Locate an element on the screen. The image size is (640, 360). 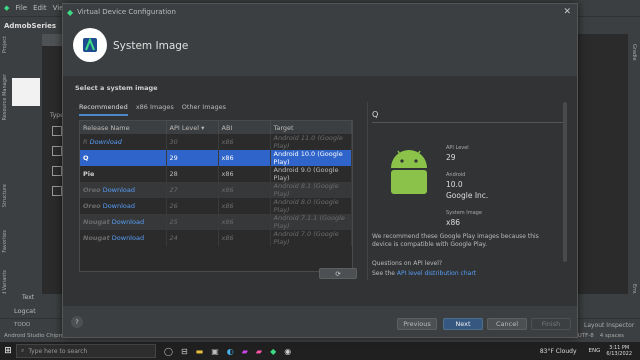
col-abi: ABI is located at coordinates (244, 127).